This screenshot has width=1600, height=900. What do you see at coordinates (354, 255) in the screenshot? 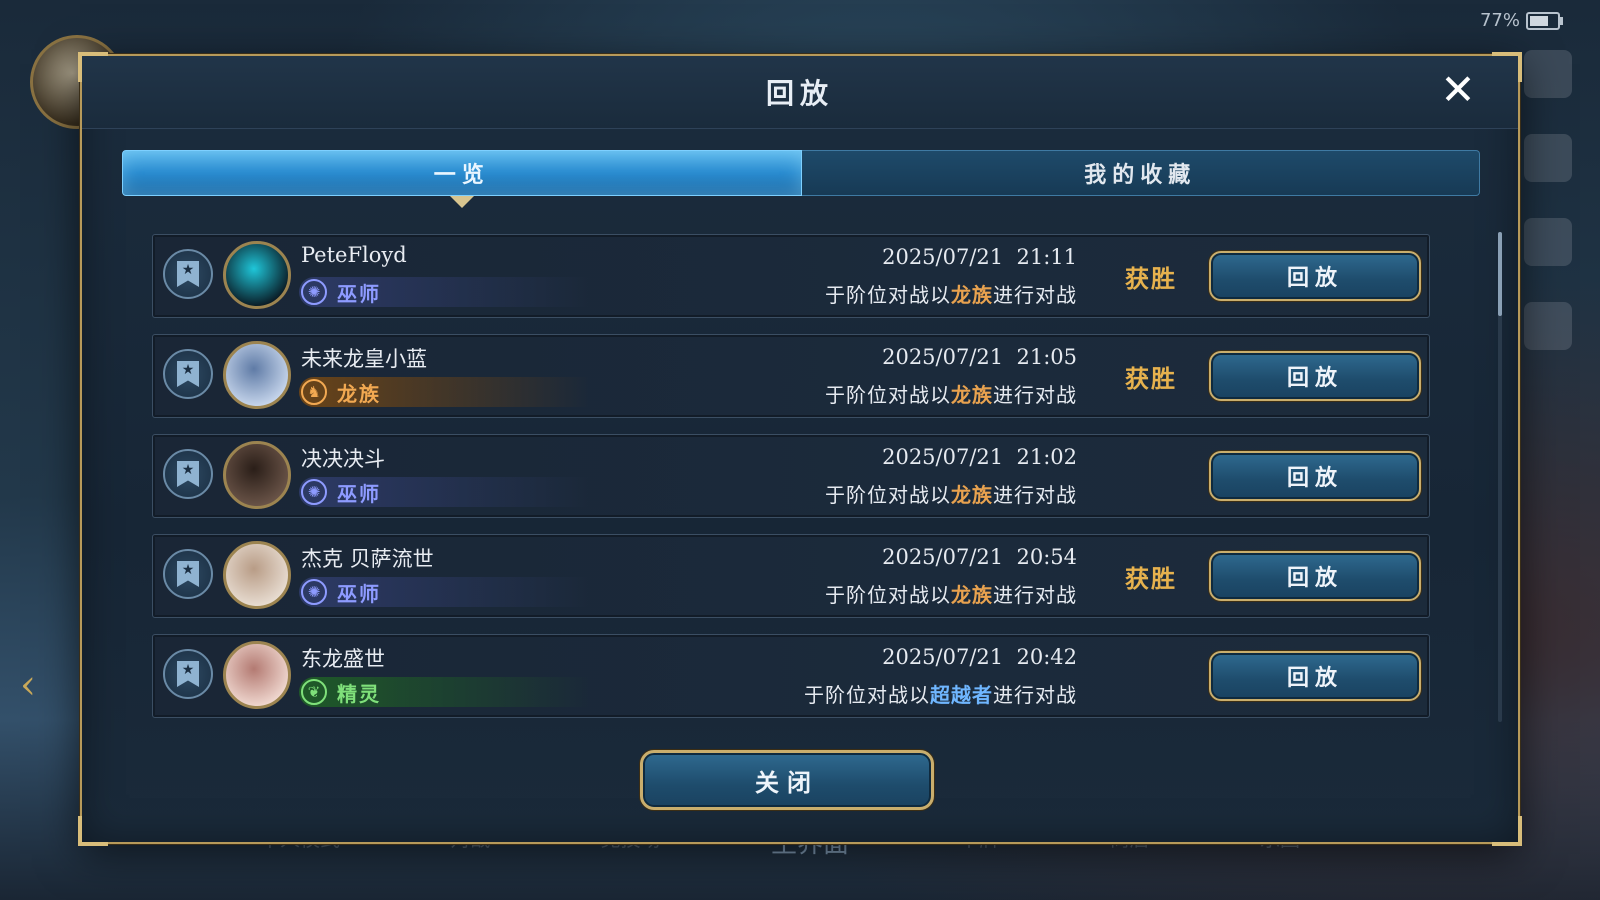
I see `player-name: PeteFloyd` at bounding box center [354, 255].